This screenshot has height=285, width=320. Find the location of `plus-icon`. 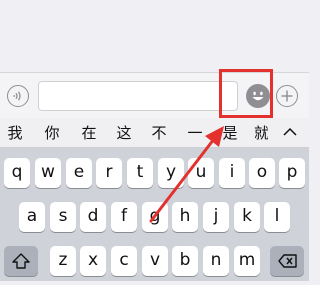

plus-icon is located at coordinates (287, 96).